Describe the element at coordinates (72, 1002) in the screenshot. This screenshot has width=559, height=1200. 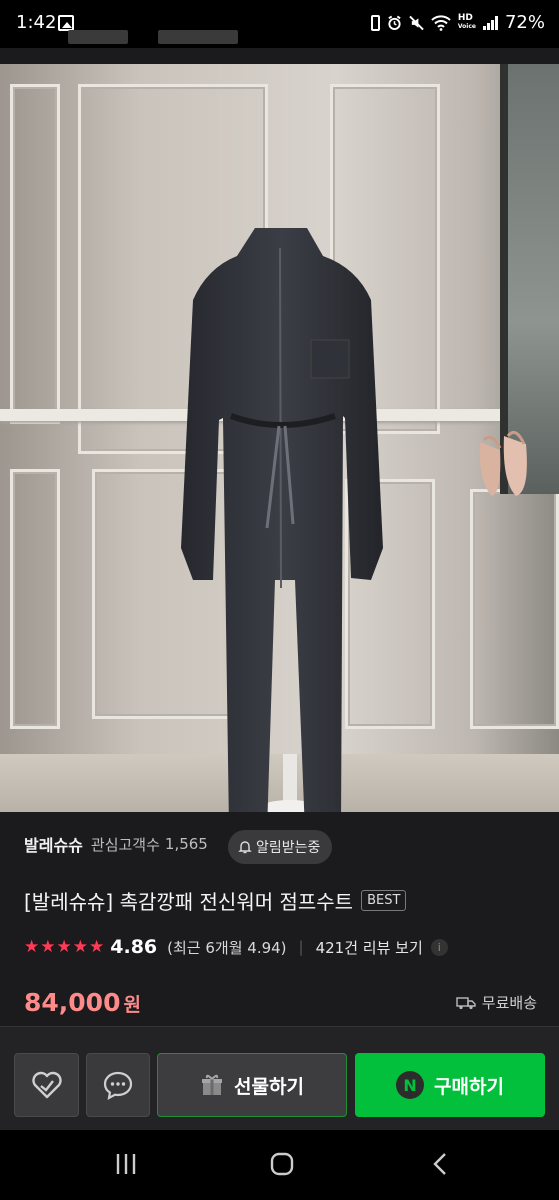
I see `price-value: 84,000` at that location.